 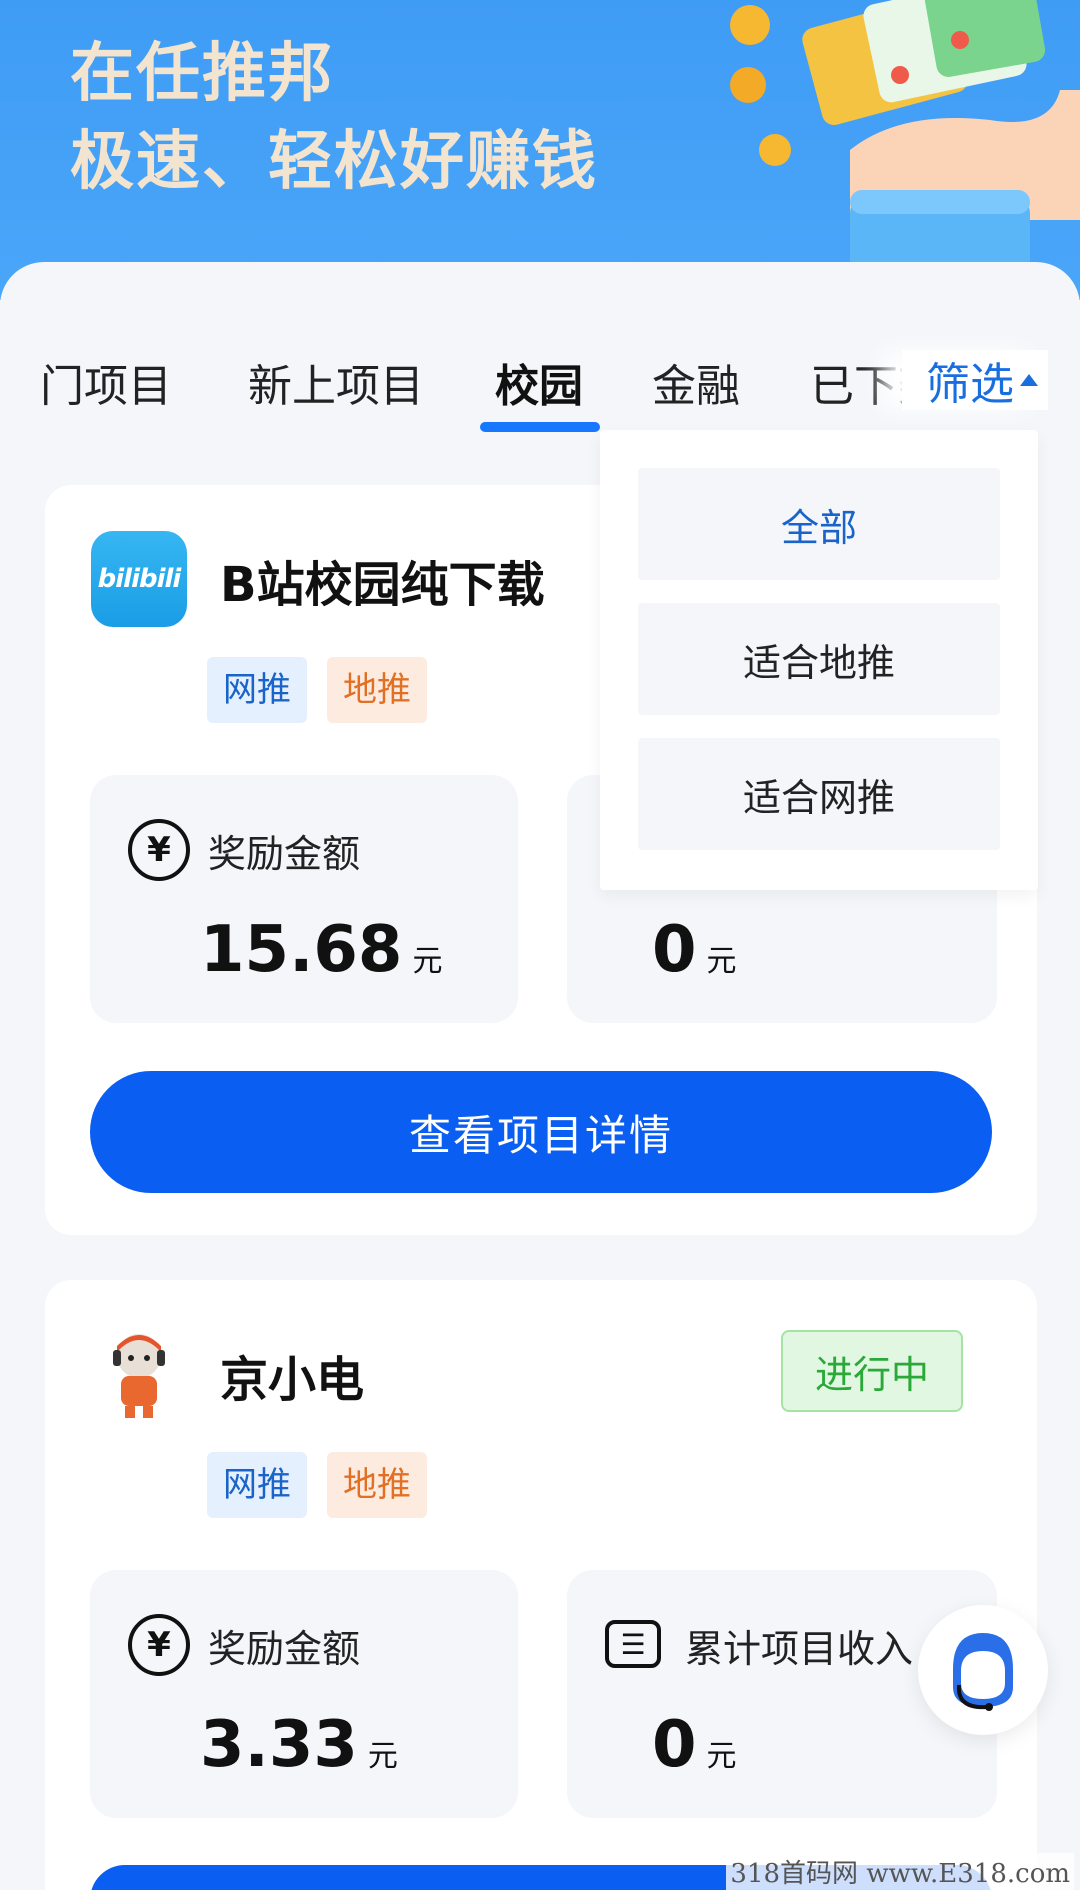 What do you see at coordinates (279, 1745) in the screenshot?
I see `reward-number: 3.33` at bounding box center [279, 1745].